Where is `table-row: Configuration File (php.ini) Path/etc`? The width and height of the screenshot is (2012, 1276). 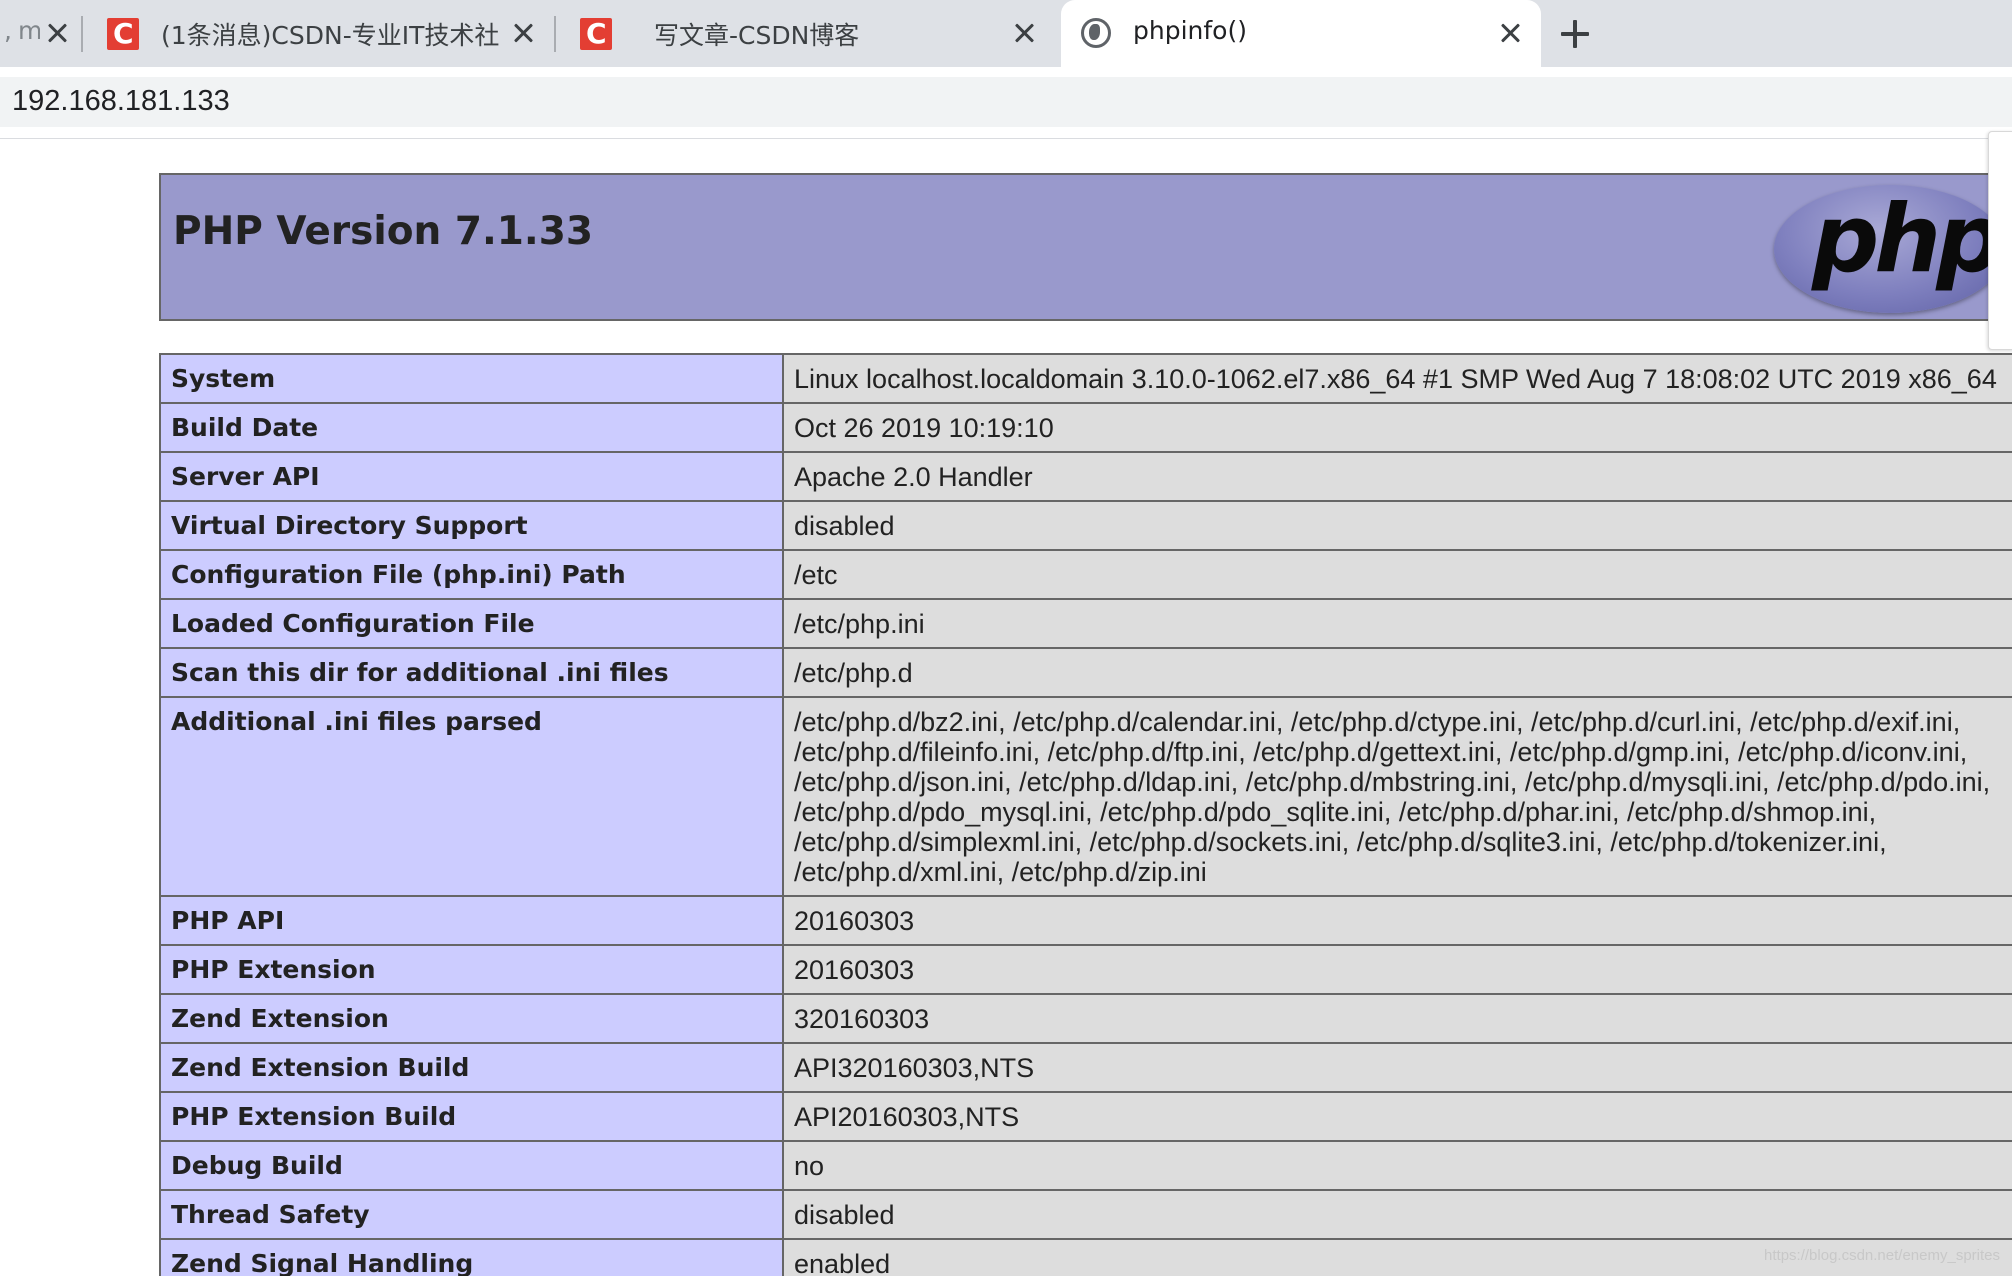 table-row: Configuration File (php.ini) Path/etc is located at coordinates (1085, 574).